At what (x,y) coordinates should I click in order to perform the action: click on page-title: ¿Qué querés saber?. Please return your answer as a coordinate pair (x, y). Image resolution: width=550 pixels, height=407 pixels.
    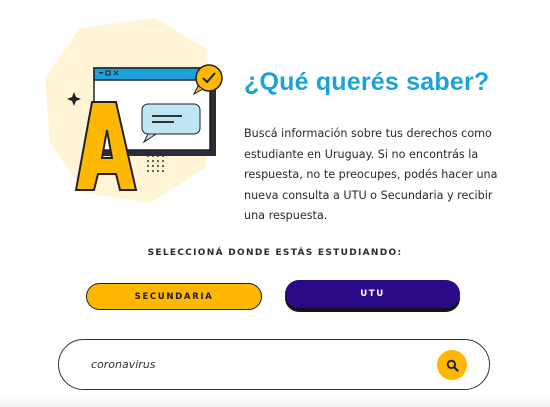
    Looking at the image, I should click on (367, 82).